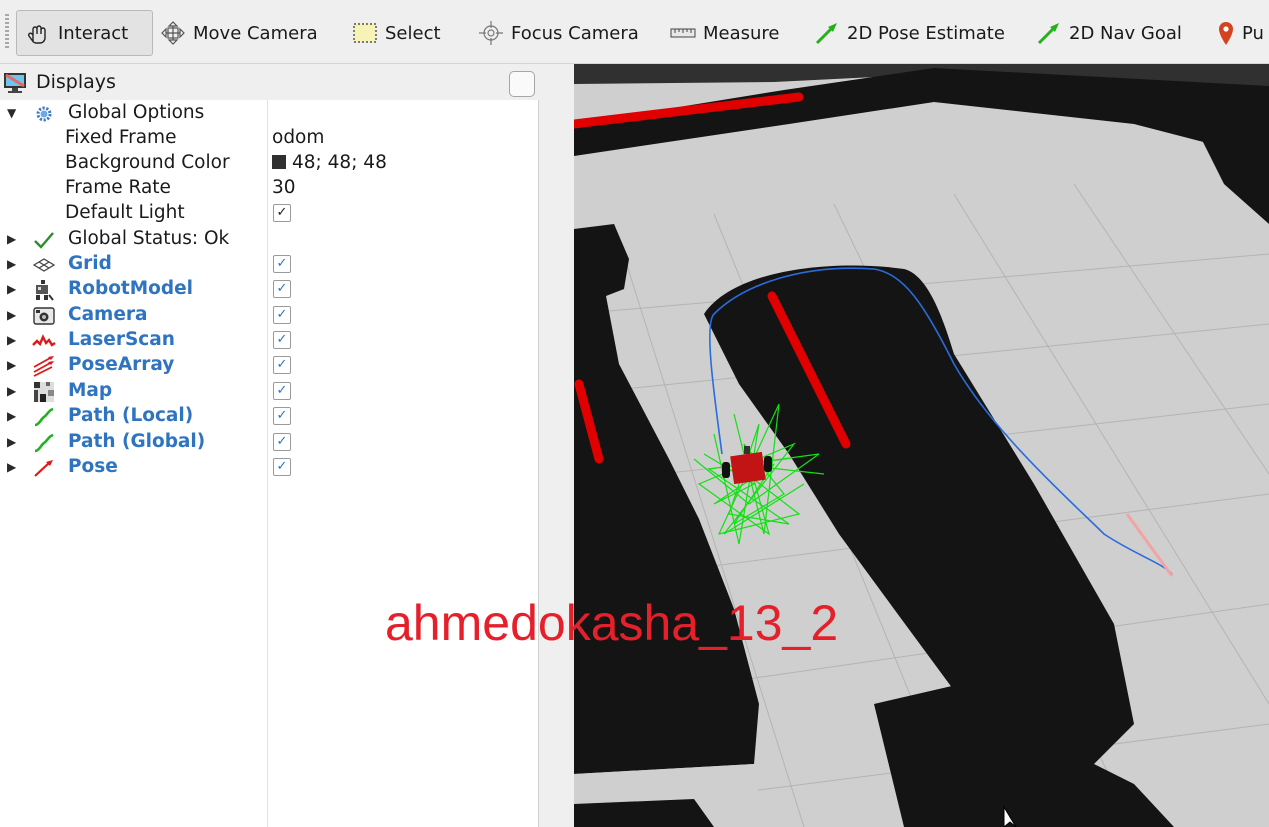 The width and height of the screenshot is (1269, 827). I want to click on map-label: Map, so click(90, 390).